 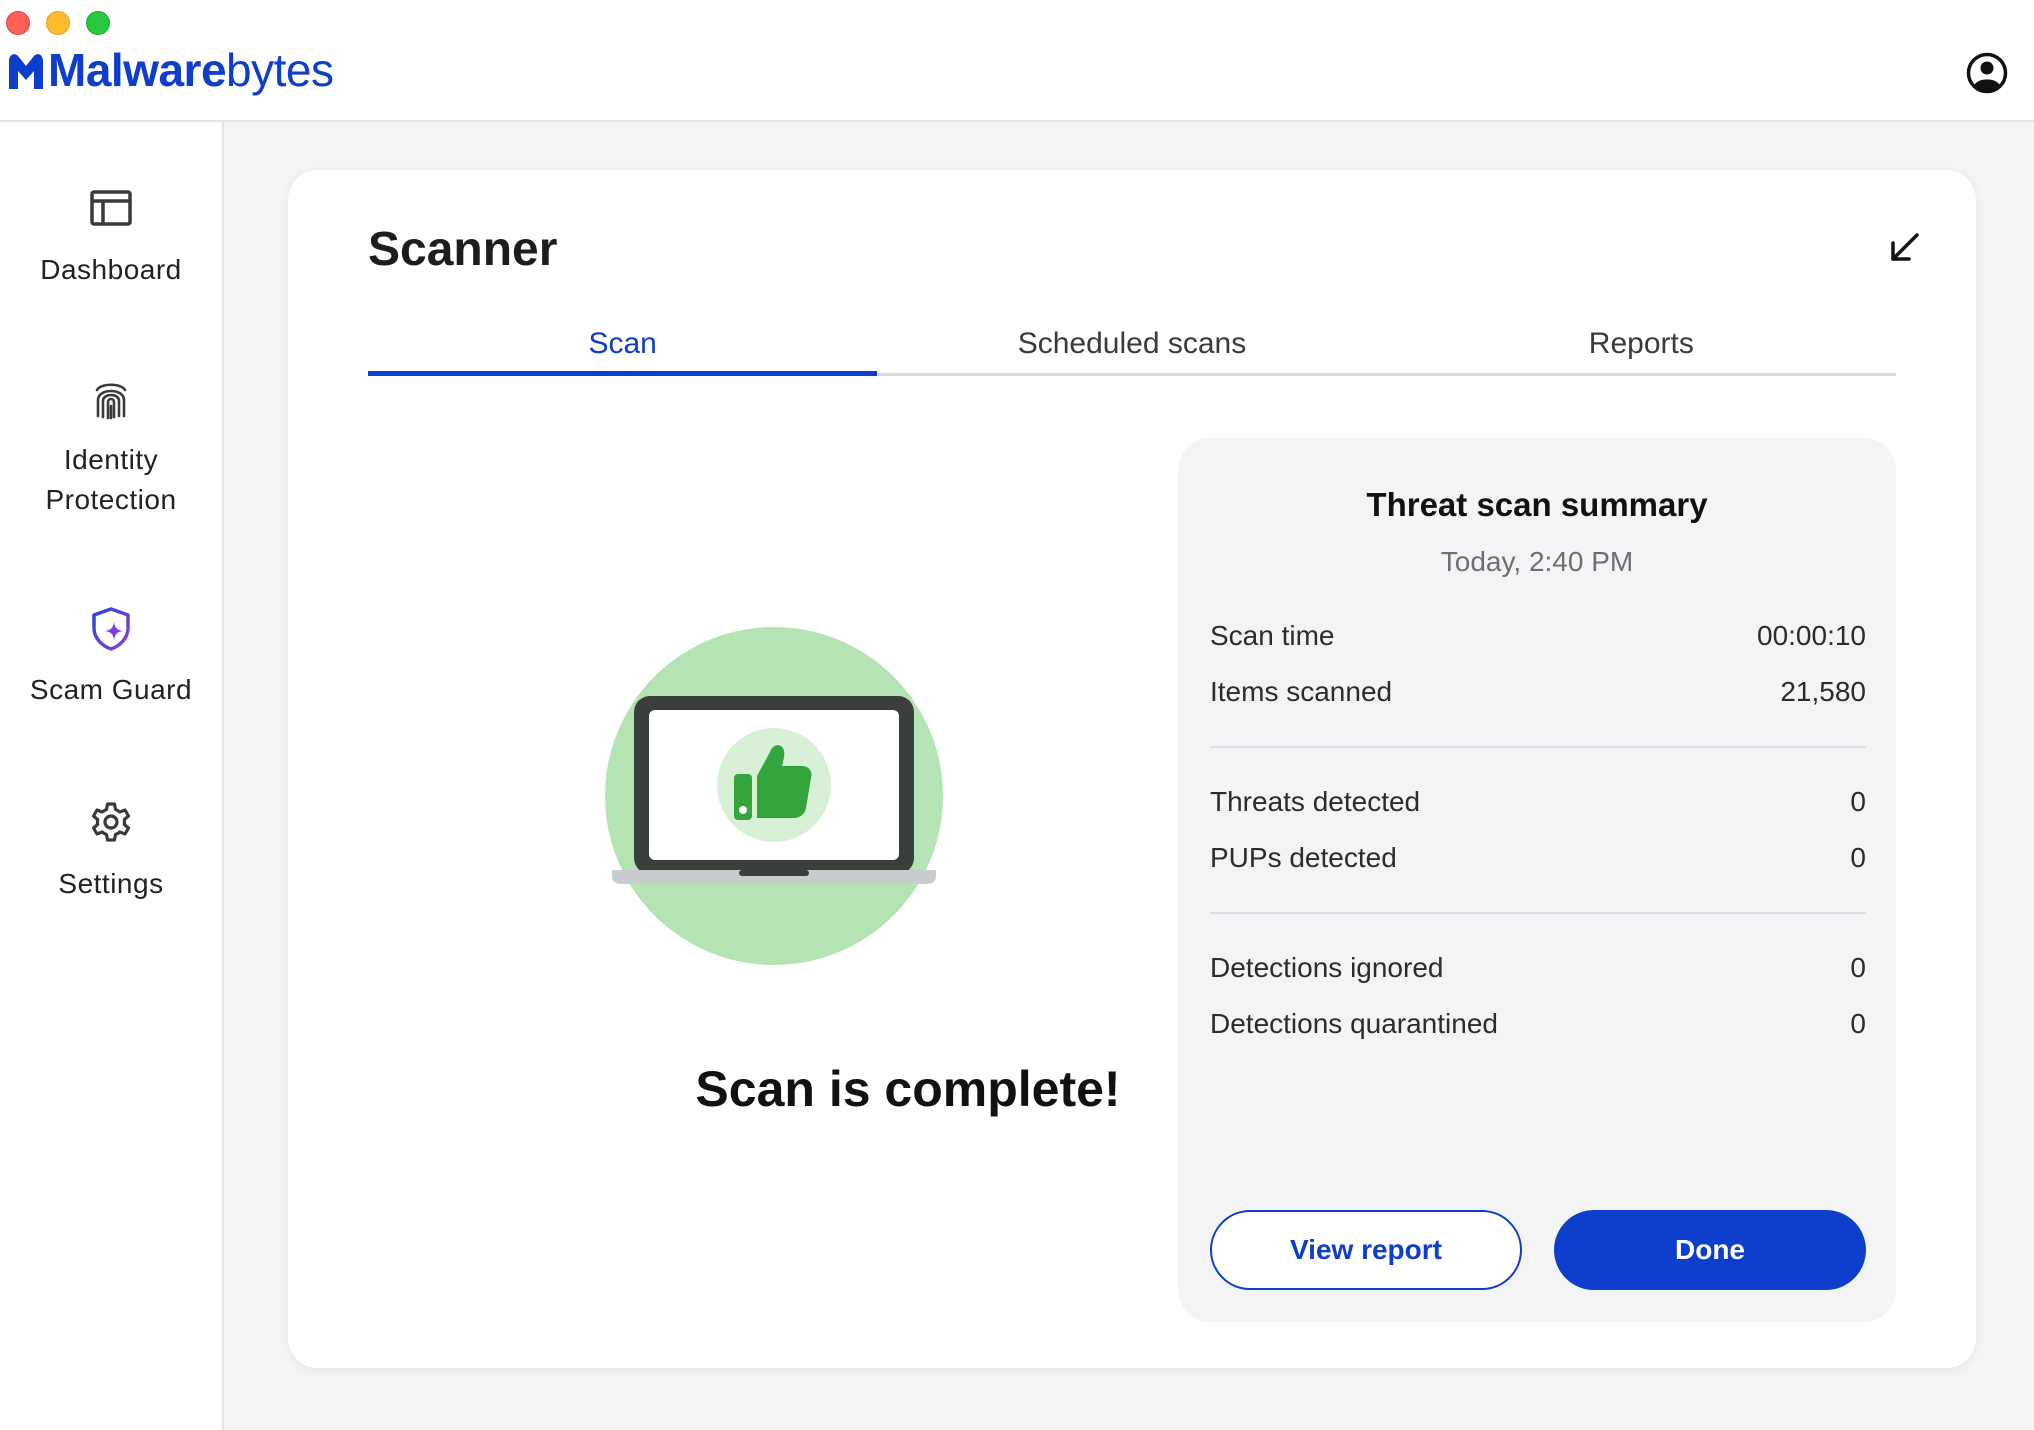 I want to click on shield-sparkle-icon, so click(x=111, y=629).